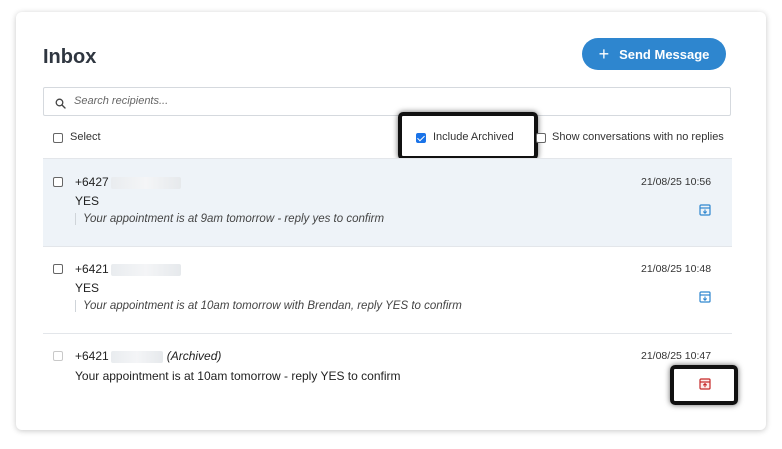  Describe the element at coordinates (676, 182) in the screenshot. I see `conversation-timestamp: 21/08/25 10:56` at that location.